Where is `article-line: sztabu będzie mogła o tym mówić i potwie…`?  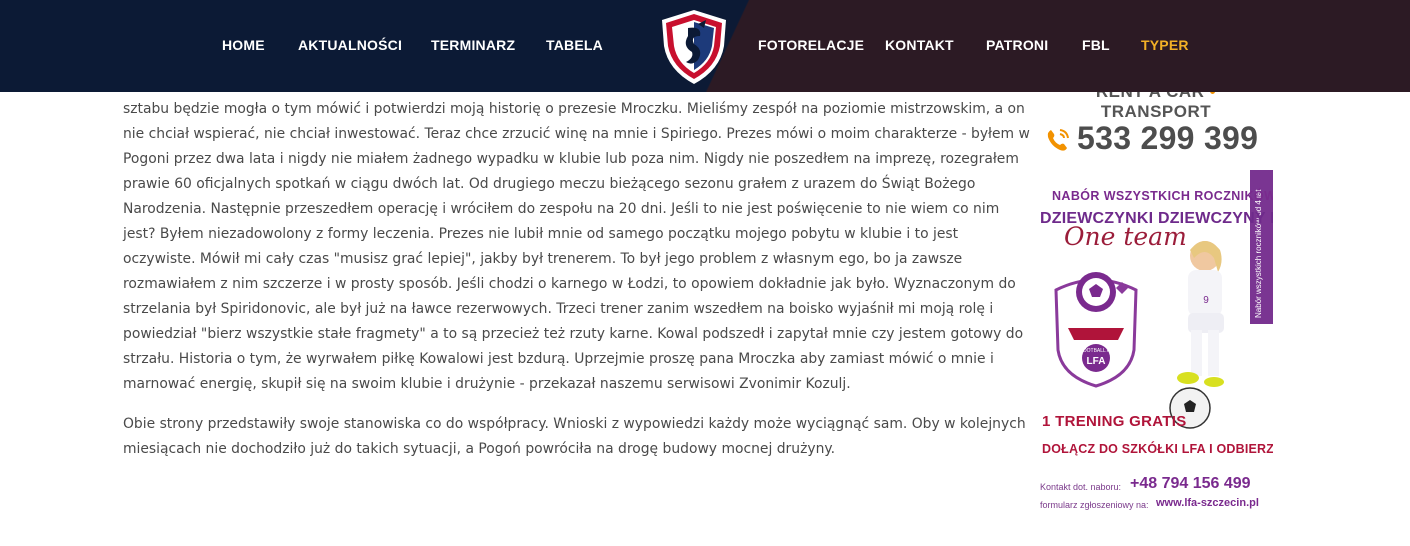
article-line: sztabu będzie mogła o tym mówić i potwie… is located at coordinates (574, 109).